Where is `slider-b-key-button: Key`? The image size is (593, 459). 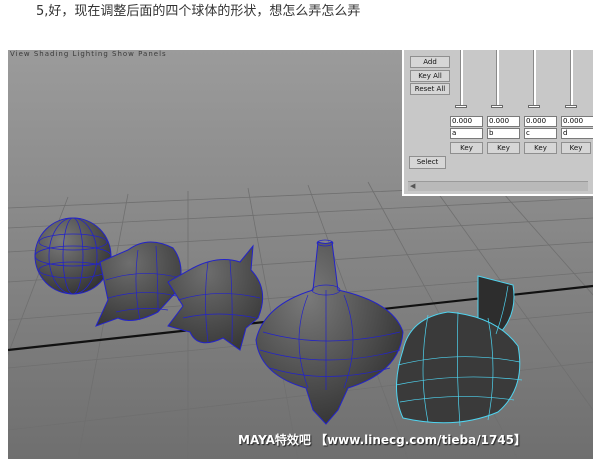
slider-b-key-button: Key is located at coordinates (503, 148).